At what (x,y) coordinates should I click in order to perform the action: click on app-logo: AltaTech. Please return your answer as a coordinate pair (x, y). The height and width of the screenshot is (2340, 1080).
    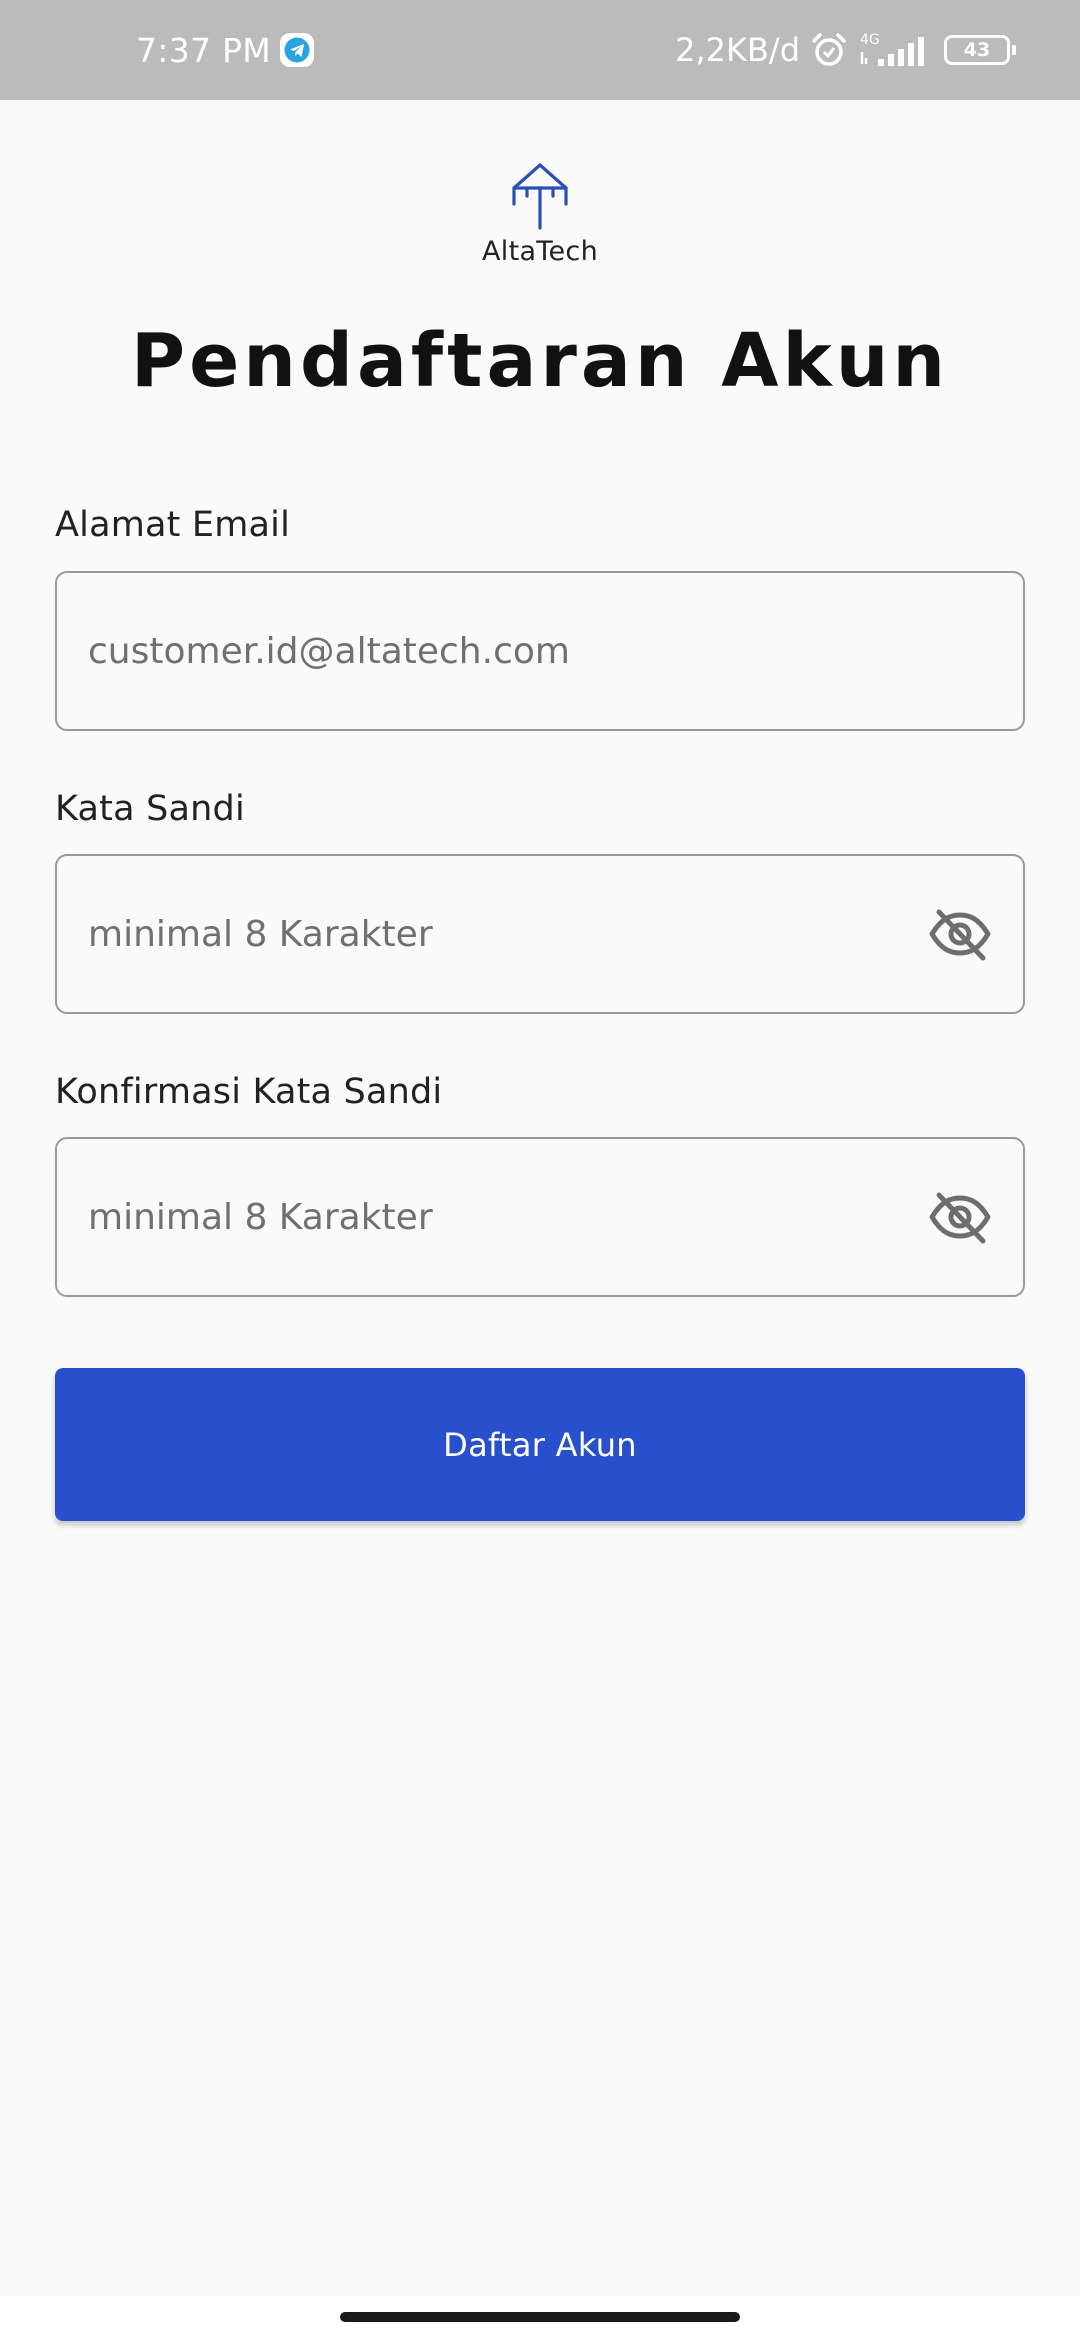
    Looking at the image, I should click on (540, 213).